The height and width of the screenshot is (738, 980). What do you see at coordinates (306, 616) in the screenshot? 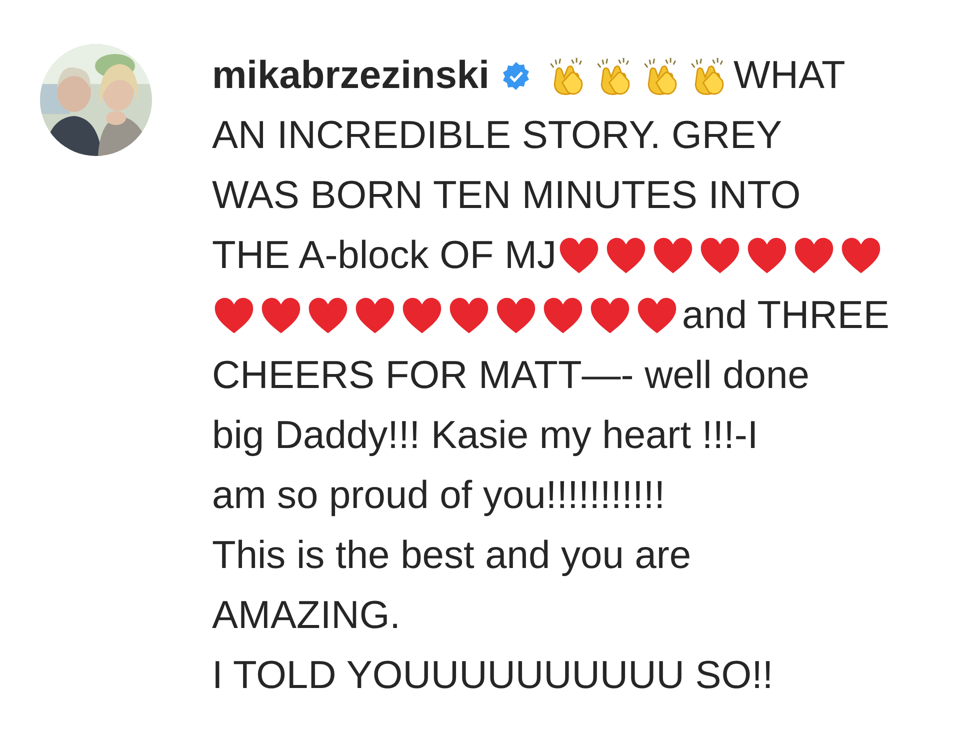
I see `comment-text: AMAZING.` at bounding box center [306, 616].